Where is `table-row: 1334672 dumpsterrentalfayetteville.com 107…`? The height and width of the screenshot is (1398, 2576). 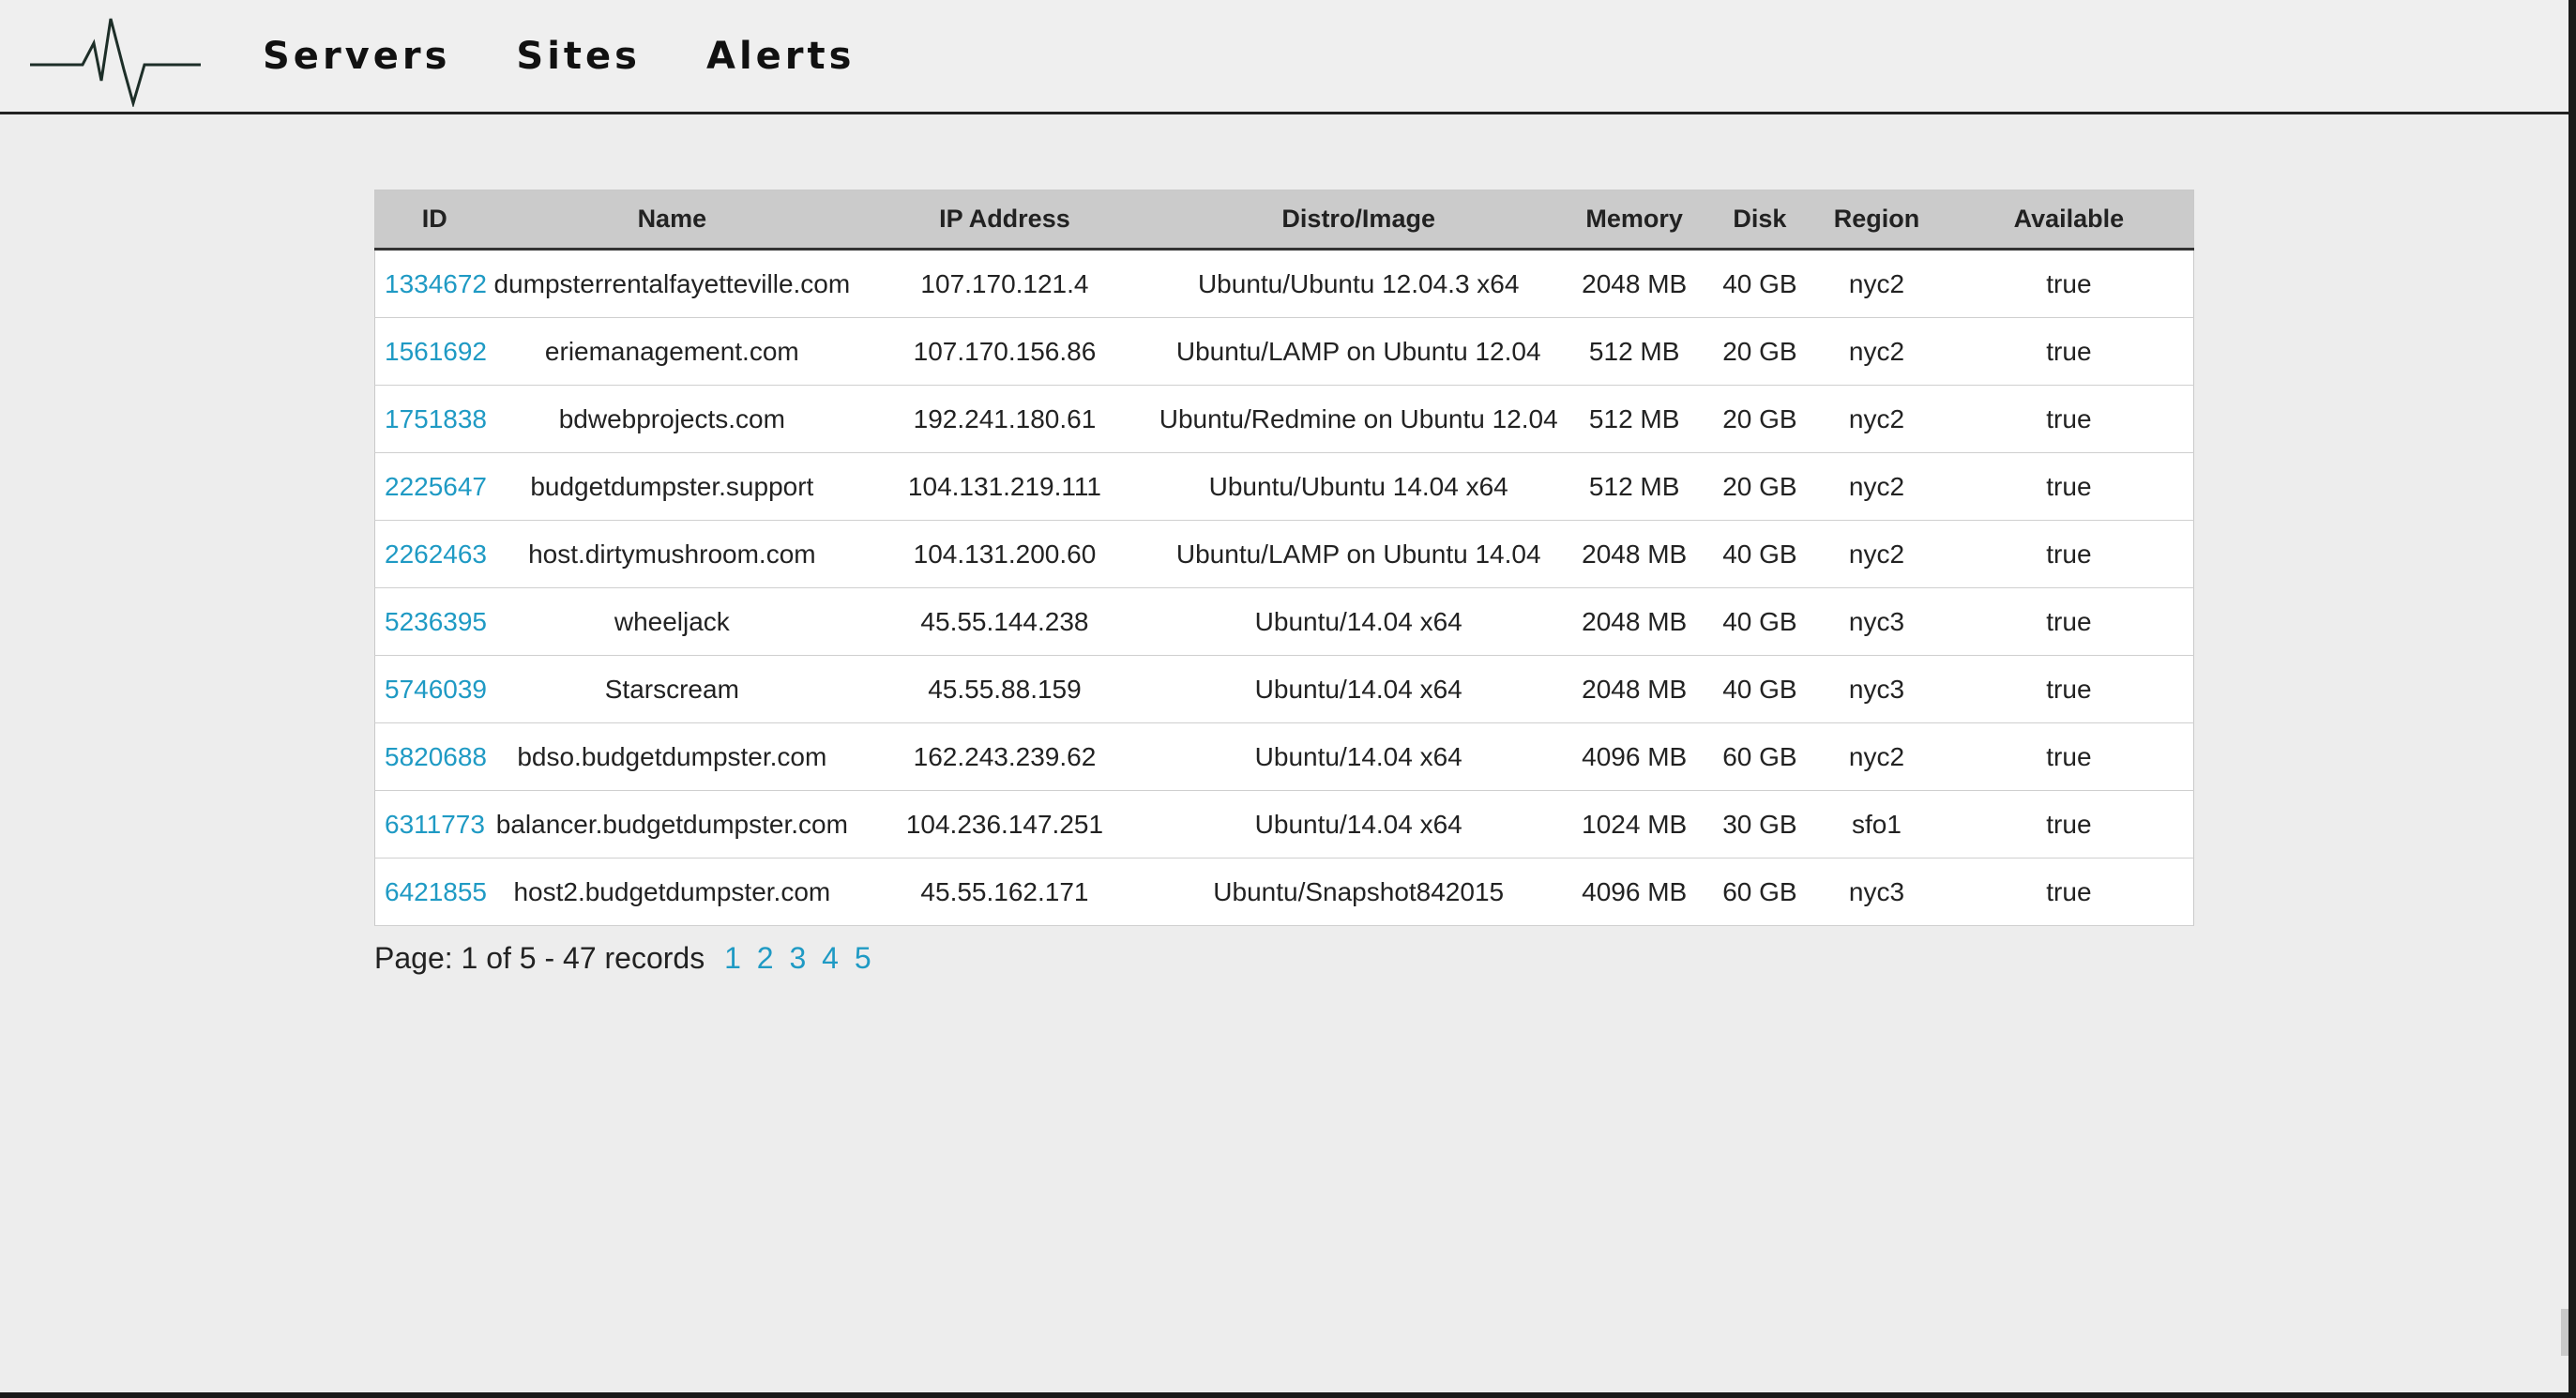 table-row: 1334672 dumpsterrentalfayetteville.com 107… is located at coordinates (1284, 283).